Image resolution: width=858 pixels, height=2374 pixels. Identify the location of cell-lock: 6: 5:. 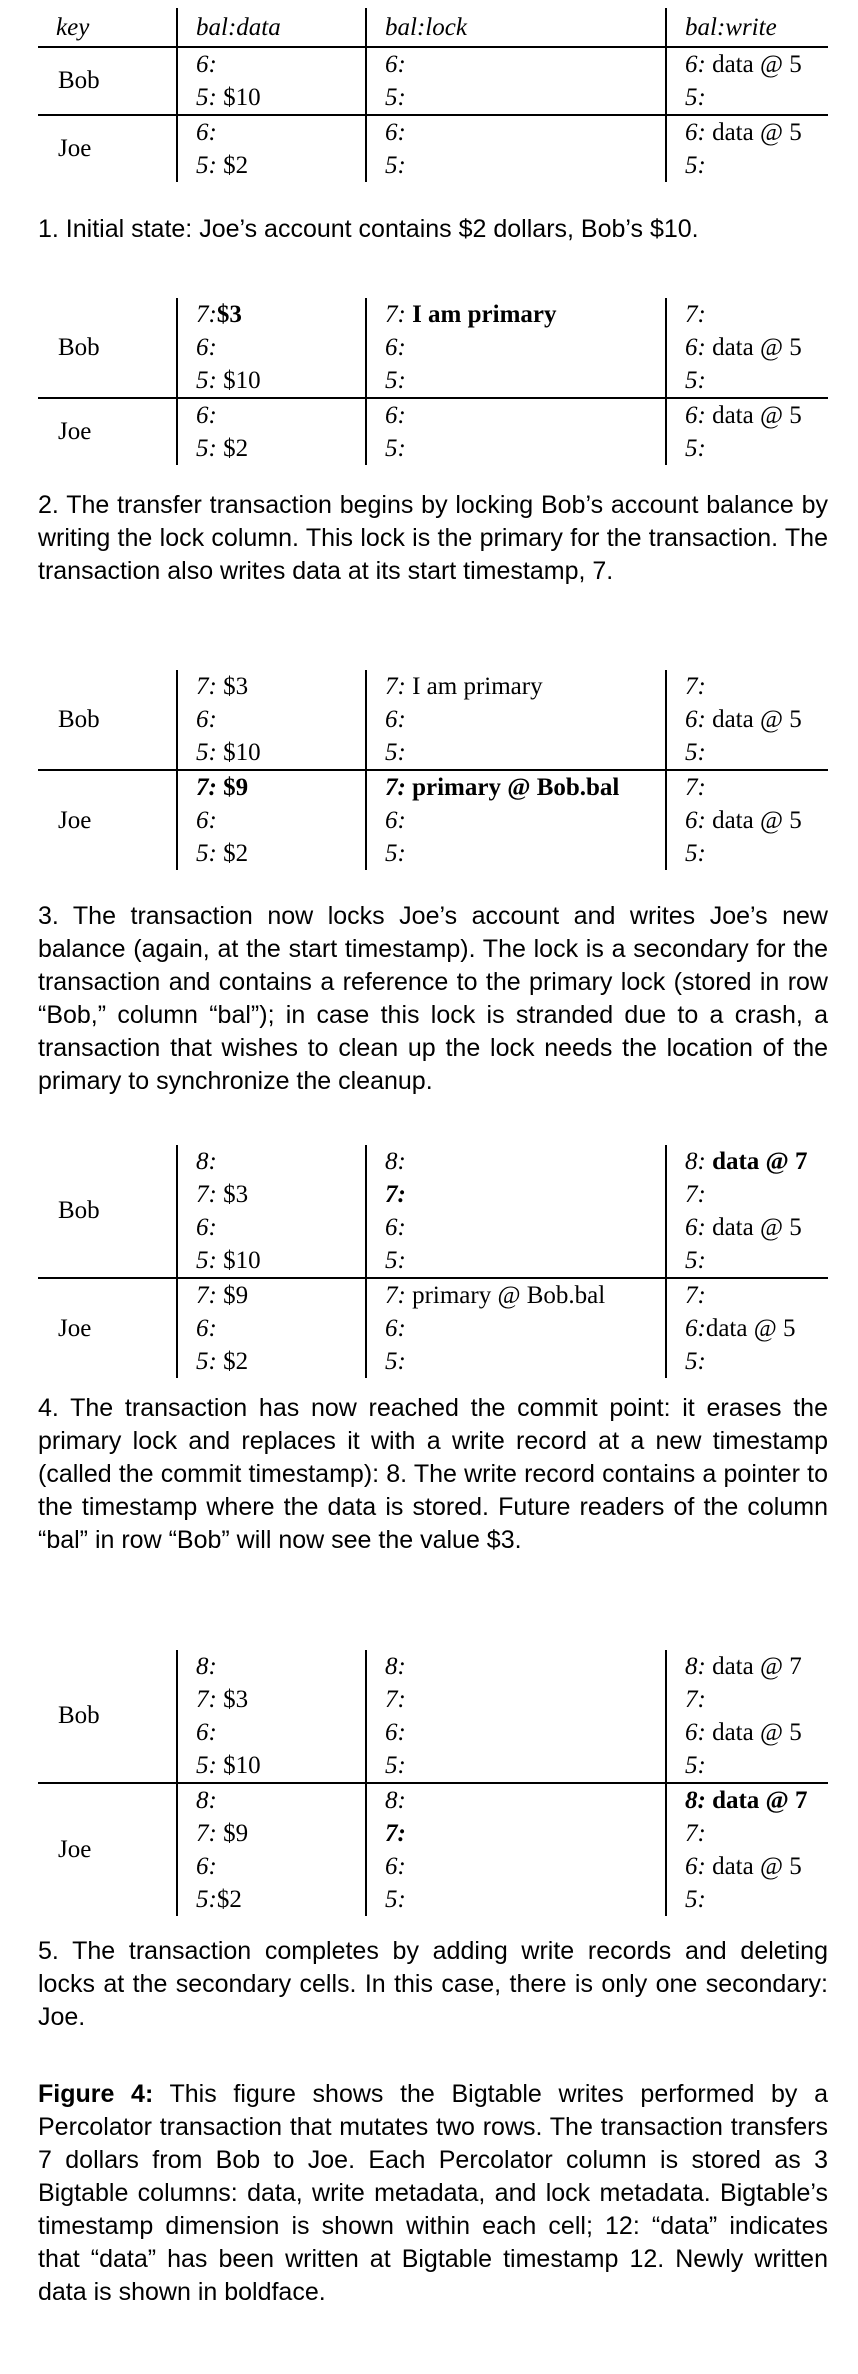
(516, 81).